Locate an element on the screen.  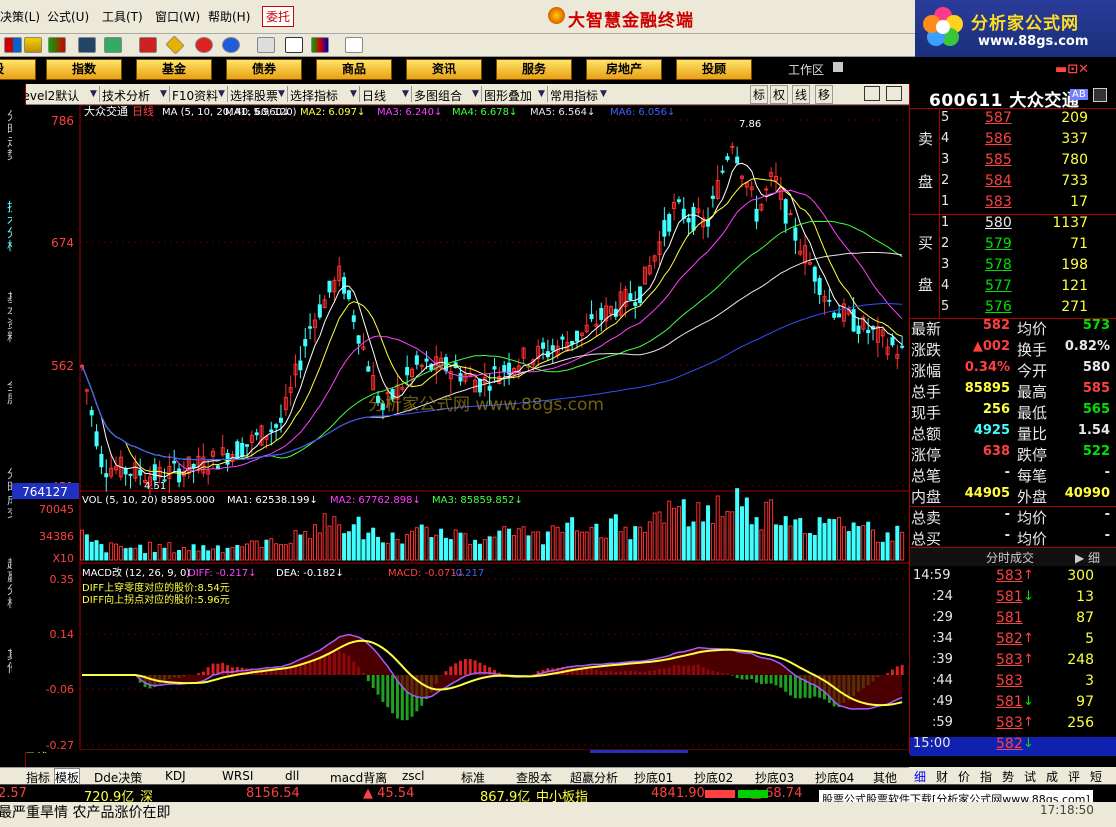
category-tab-6: 服务 is located at coordinates (534, 69).